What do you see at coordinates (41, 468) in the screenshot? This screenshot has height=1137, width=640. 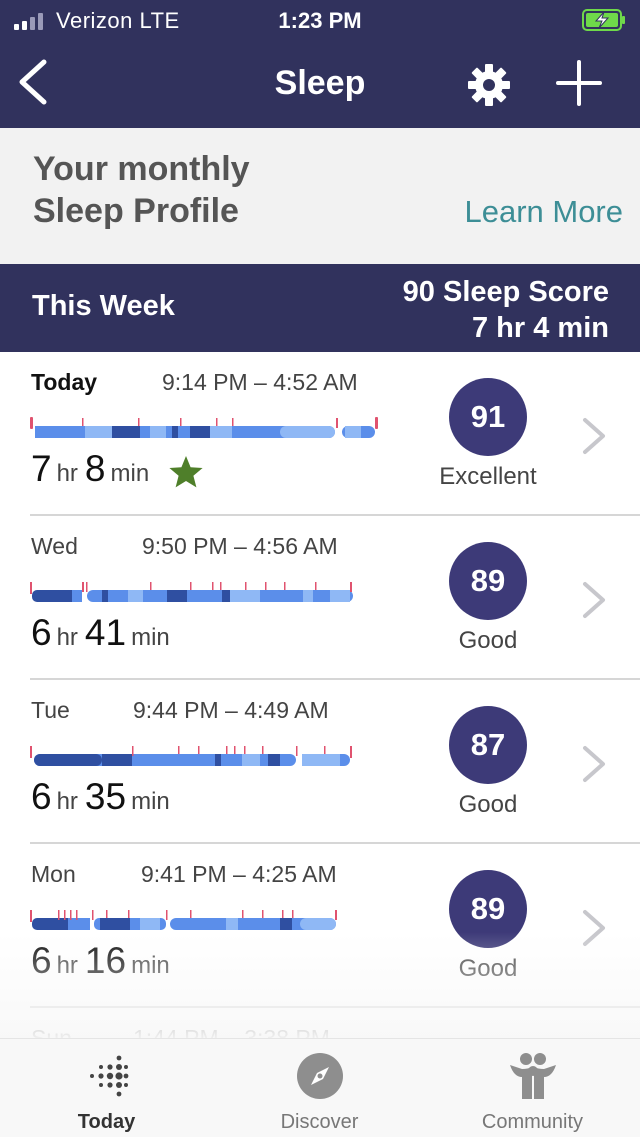 I see `duration-hours: 7` at bounding box center [41, 468].